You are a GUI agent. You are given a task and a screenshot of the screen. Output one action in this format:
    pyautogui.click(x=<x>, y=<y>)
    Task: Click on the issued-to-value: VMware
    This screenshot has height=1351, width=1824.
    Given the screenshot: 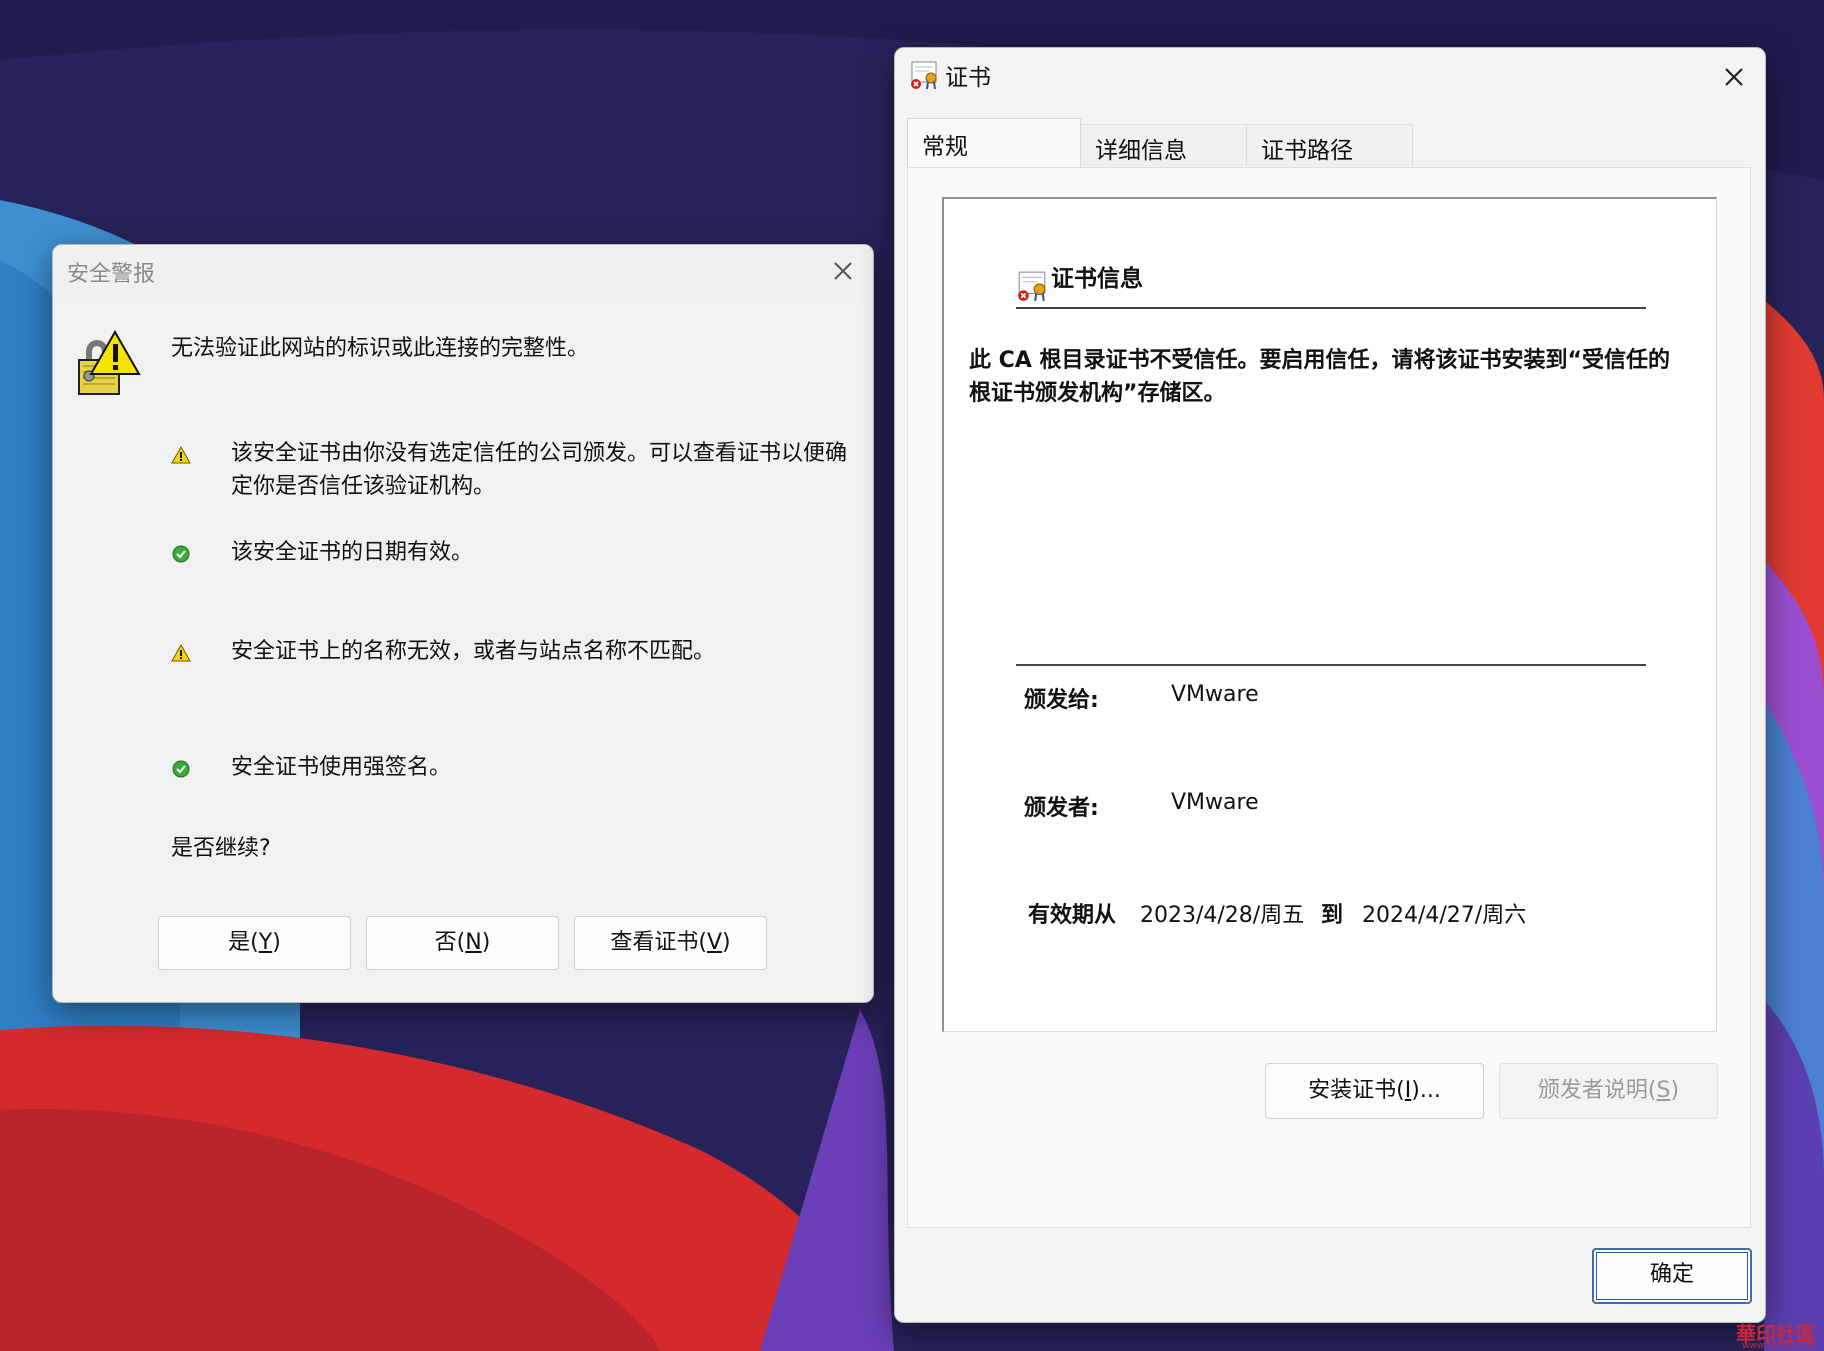 What is the action you would take?
    pyautogui.click(x=1215, y=694)
    